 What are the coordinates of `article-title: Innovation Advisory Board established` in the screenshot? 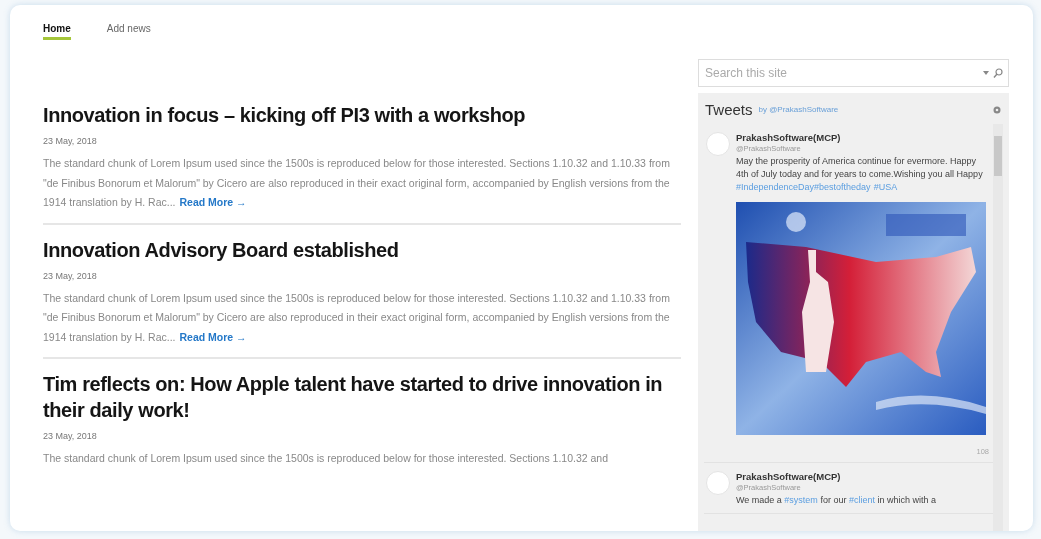 It's located at (362, 249).